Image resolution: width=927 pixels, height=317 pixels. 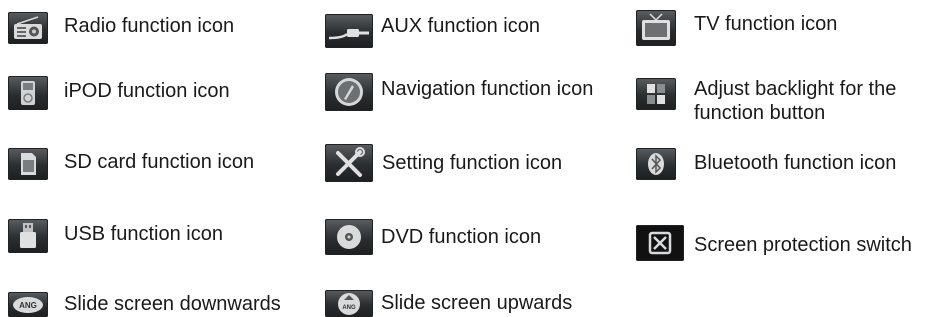 What do you see at coordinates (487, 89) in the screenshot?
I see `navigation-label: Navigation function icon` at bounding box center [487, 89].